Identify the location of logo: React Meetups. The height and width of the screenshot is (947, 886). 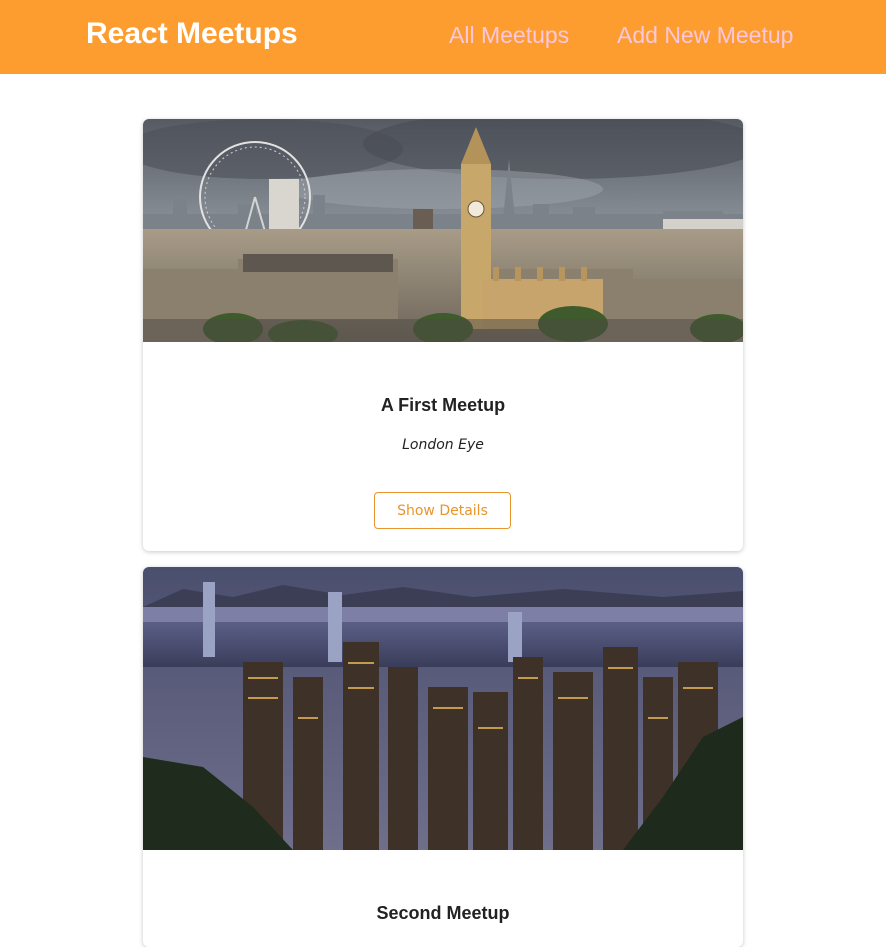
(192, 33).